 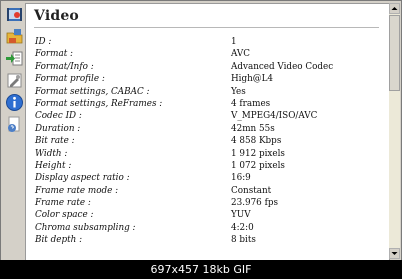 What do you see at coordinates (53, 165) in the screenshot?
I see `property-key: Height :` at bounding box center [53, 165].